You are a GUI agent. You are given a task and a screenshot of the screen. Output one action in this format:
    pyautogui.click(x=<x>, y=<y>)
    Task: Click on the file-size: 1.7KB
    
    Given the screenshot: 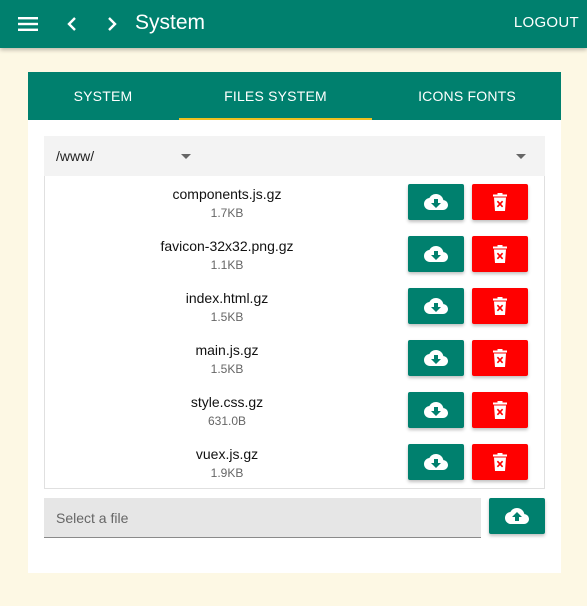 What is the action you would take?
    pyautogui.click(x=227, y=213)
    